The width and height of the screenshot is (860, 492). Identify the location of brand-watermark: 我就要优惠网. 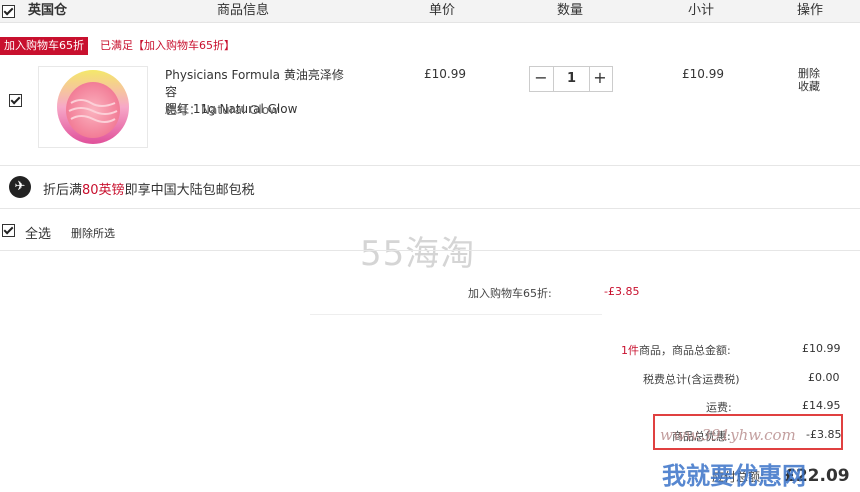
(734, 476).